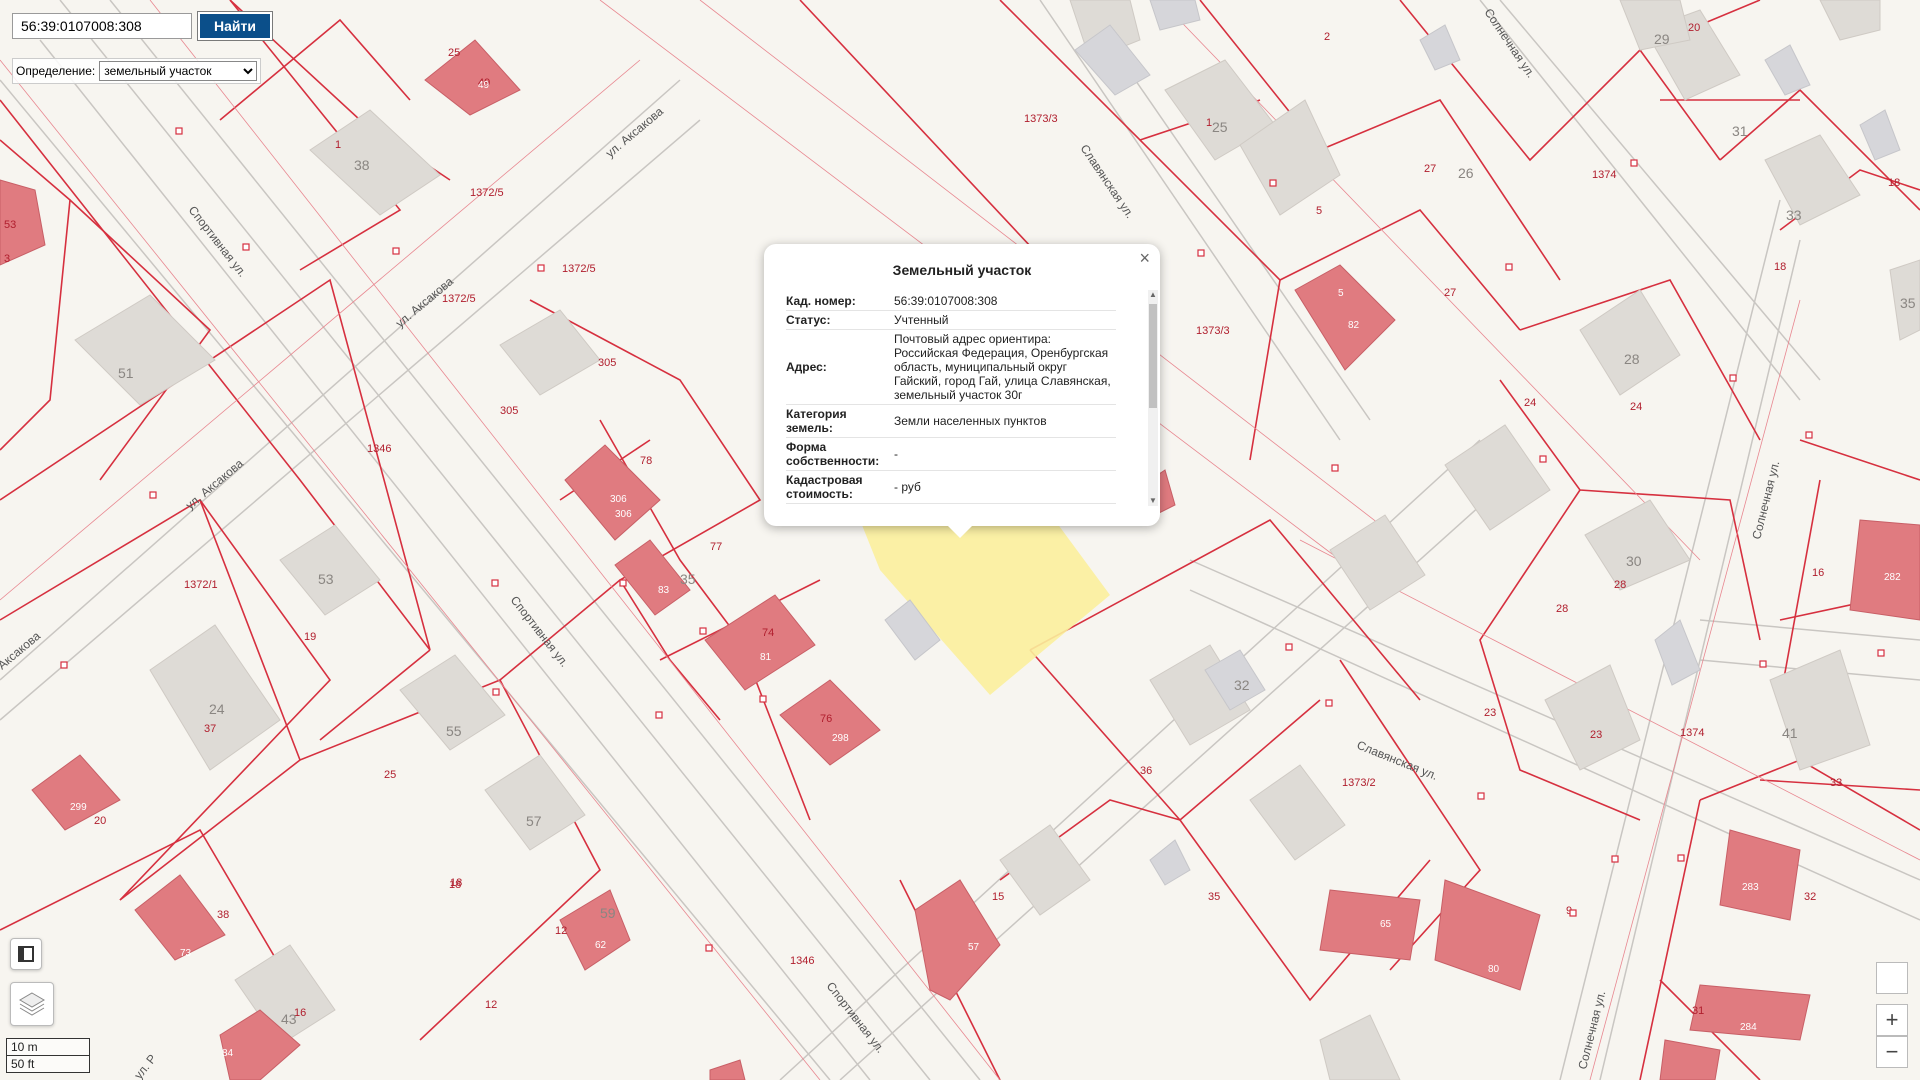 The image size is (1920, 1080). Describe the element at coordinates (48, 1064) in the screenshot. I see `scale-imperial: 50 ft` at that location.